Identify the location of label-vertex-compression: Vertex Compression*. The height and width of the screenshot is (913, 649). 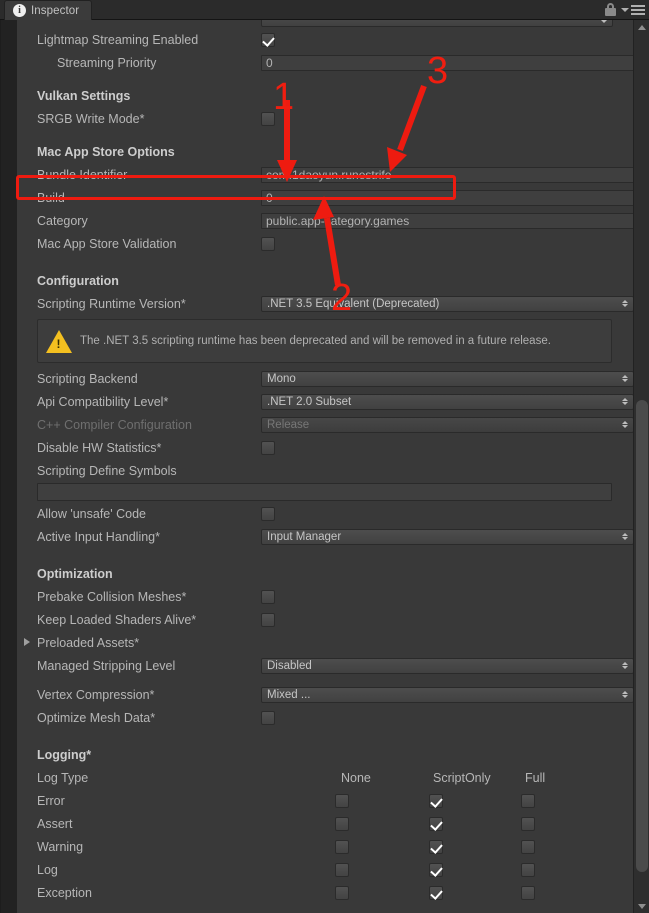
(96, 694).